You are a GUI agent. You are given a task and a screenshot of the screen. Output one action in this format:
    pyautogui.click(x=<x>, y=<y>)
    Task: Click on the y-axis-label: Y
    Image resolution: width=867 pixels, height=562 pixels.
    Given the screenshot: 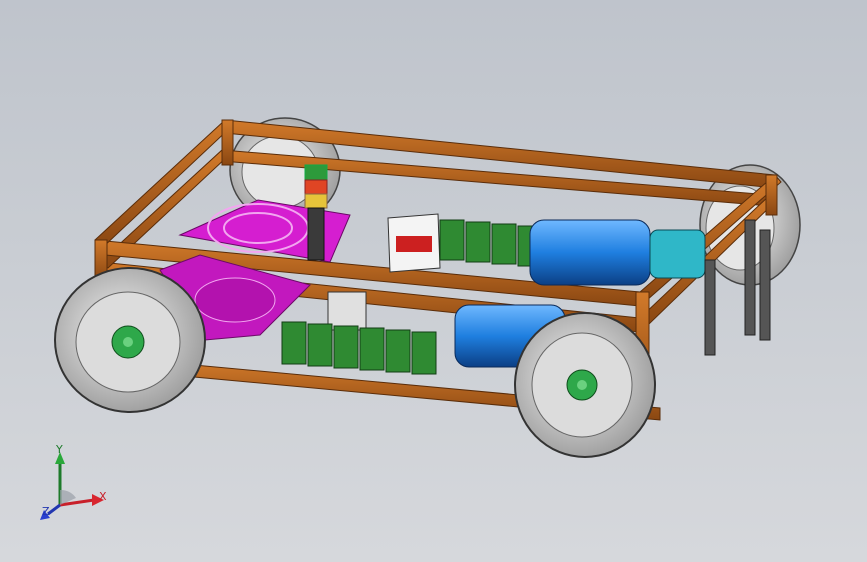 What is the action you would take?
    pyautogui.click(x=59, y=449)
    